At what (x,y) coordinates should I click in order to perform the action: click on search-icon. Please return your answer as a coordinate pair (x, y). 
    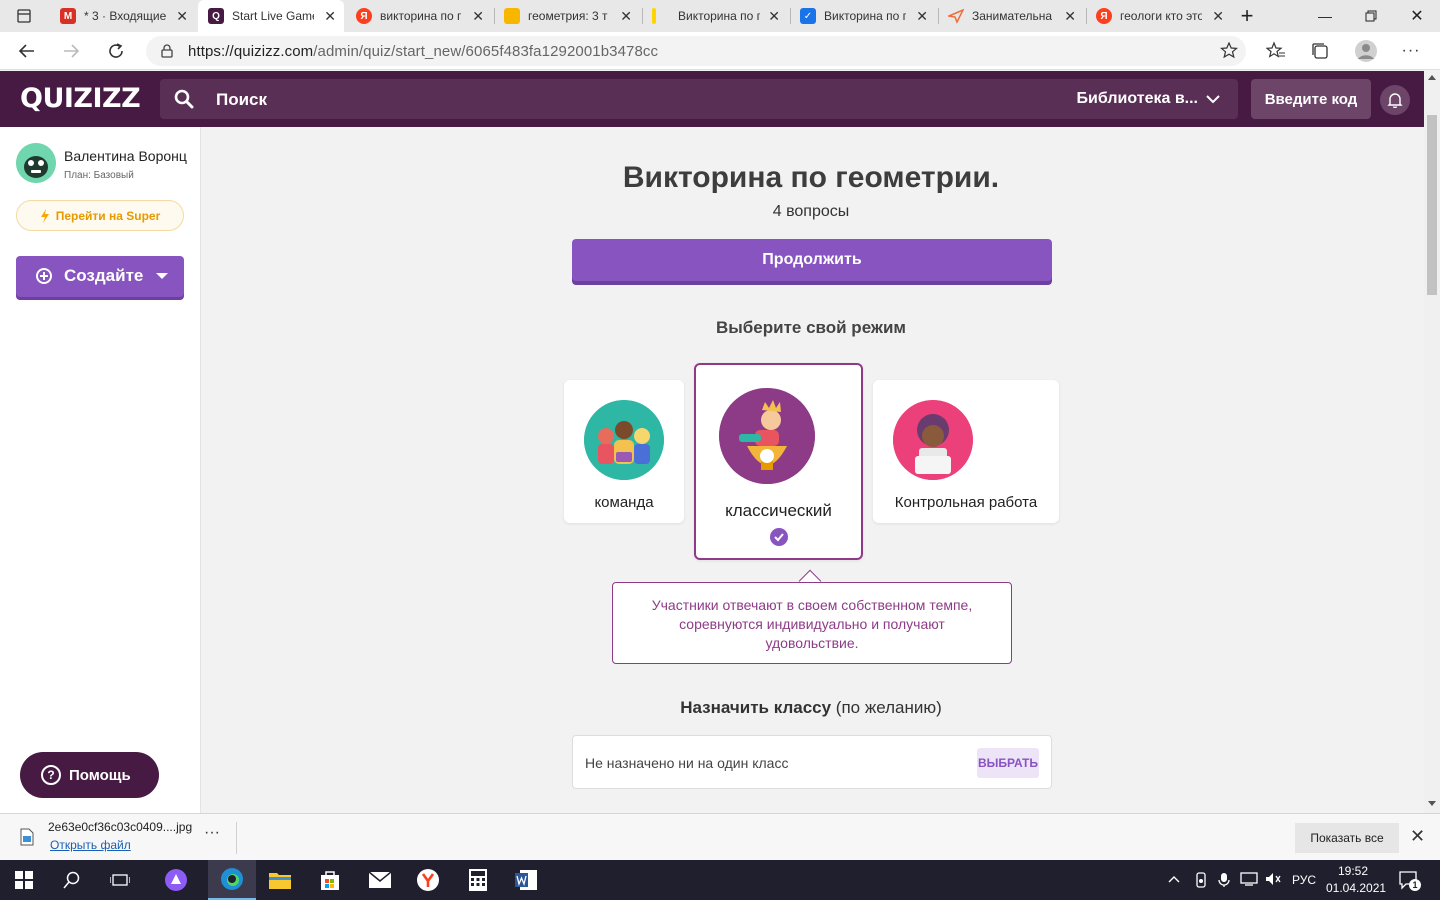
    Looking at the image, I should click on (72, 880).